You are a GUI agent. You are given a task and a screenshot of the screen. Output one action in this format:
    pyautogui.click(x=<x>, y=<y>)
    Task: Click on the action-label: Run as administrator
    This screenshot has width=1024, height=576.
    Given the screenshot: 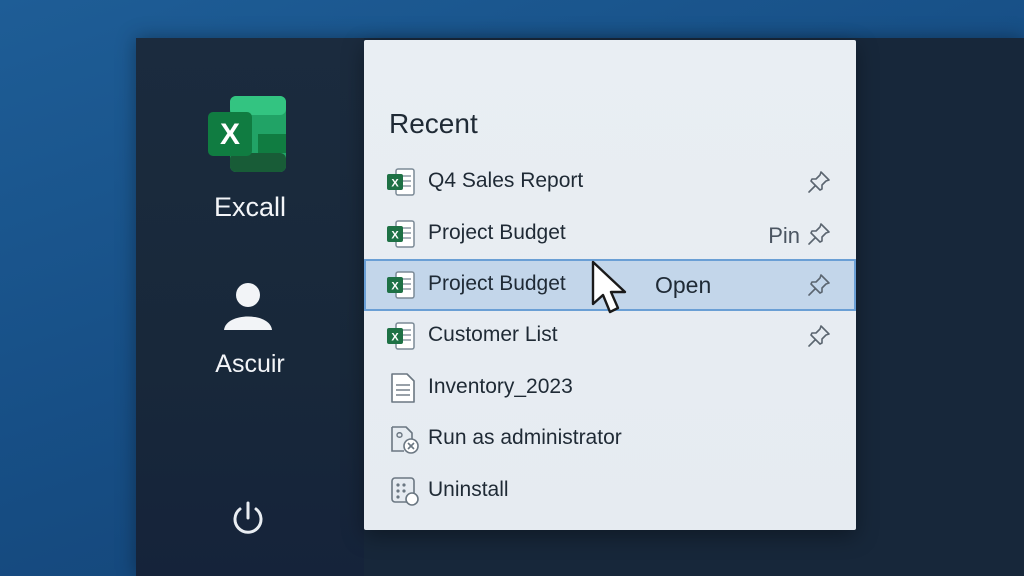 What is the action you would take?
    pyautogui.click(x=525, y=437)
    